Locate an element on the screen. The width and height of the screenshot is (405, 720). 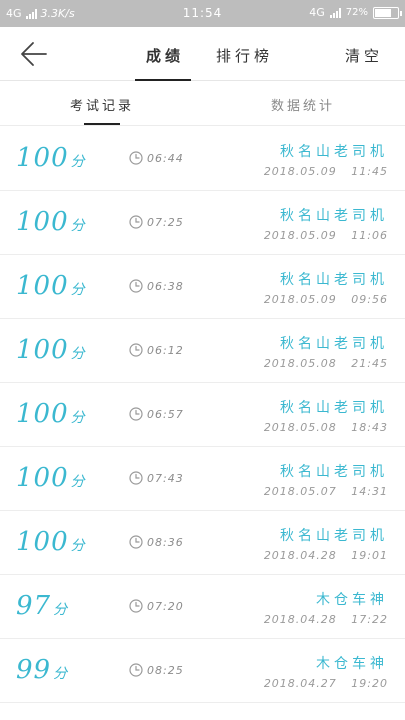
duration-value: 06:44 is located at coordinates (165, 158).